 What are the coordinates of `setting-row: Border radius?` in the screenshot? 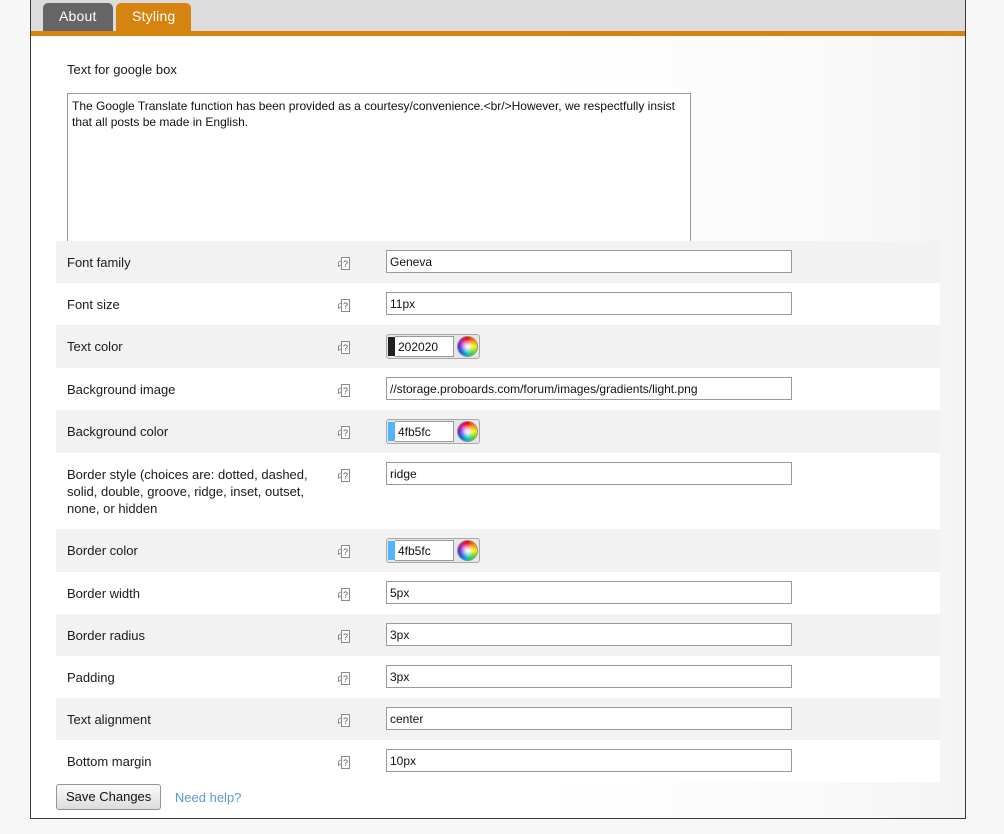 It's located at (498, 635).